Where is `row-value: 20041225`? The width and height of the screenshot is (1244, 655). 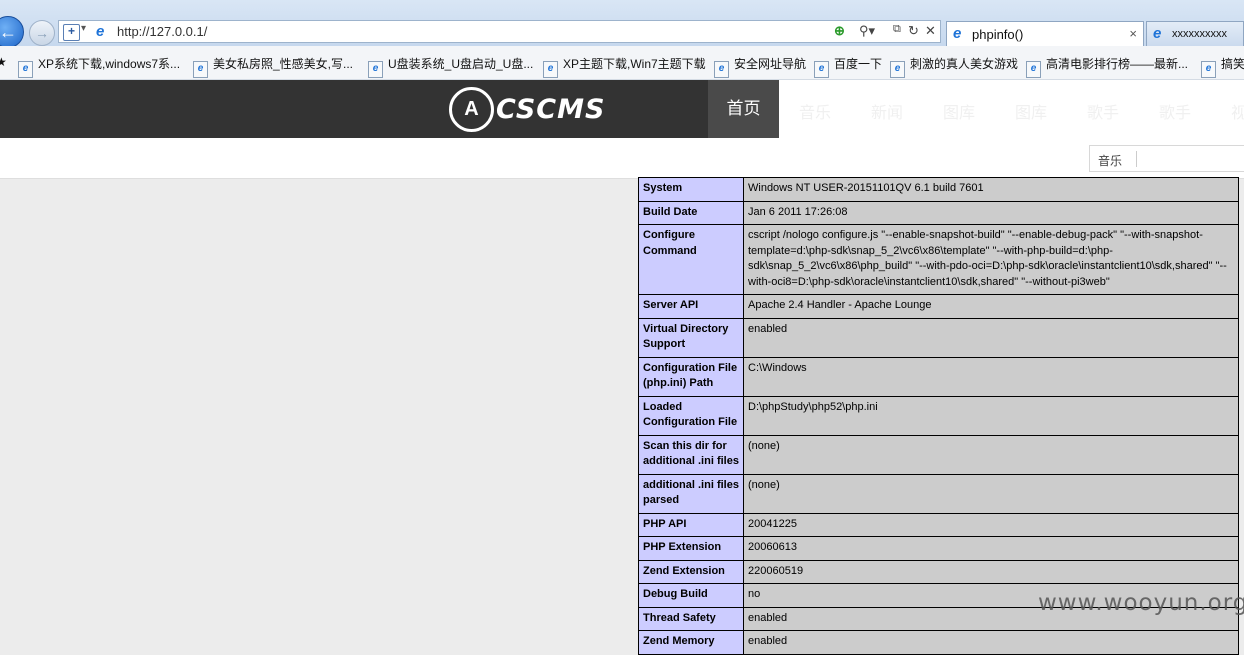
row-value: 20041225 is located at coordinates (991, 524).